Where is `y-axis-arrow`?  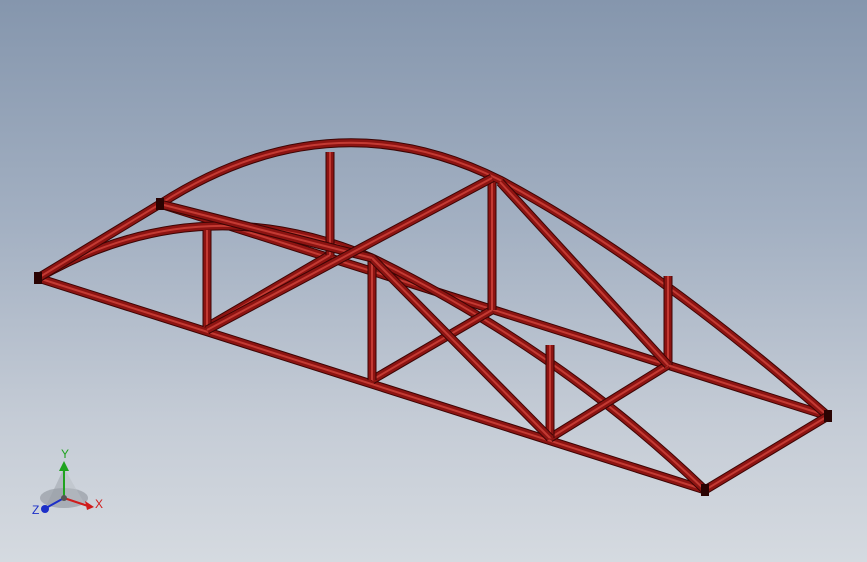 y-axis-arrow is located at coordinates (64, 466).